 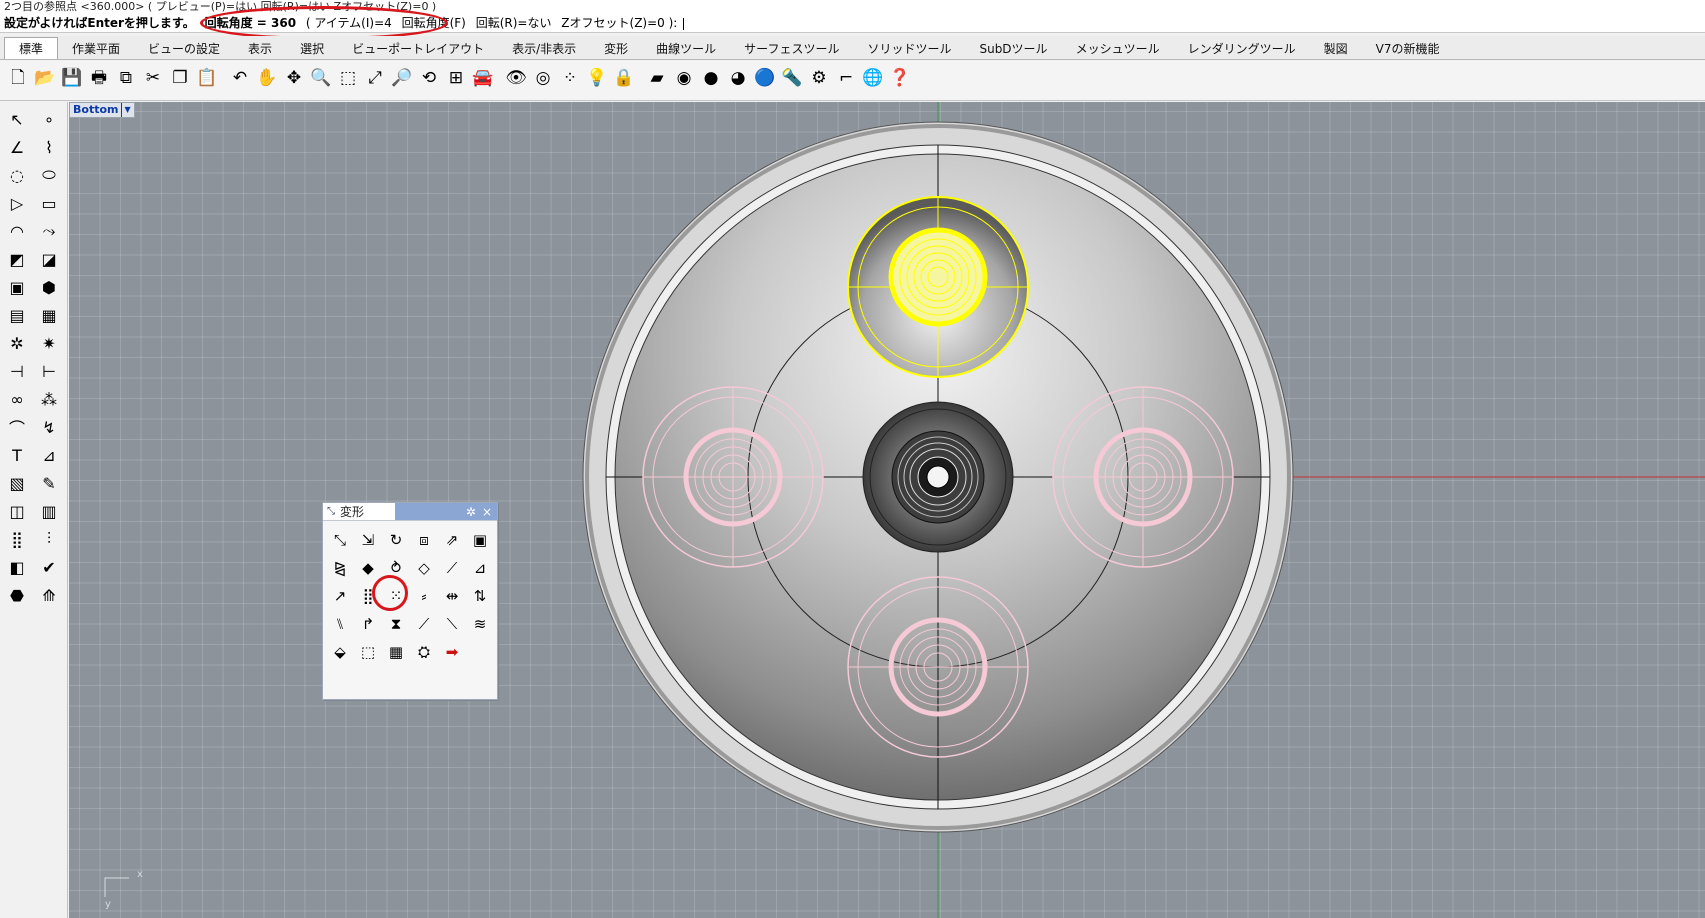 I want to click on surface-extrude-icon: ◪, so click(x=49, y=259).